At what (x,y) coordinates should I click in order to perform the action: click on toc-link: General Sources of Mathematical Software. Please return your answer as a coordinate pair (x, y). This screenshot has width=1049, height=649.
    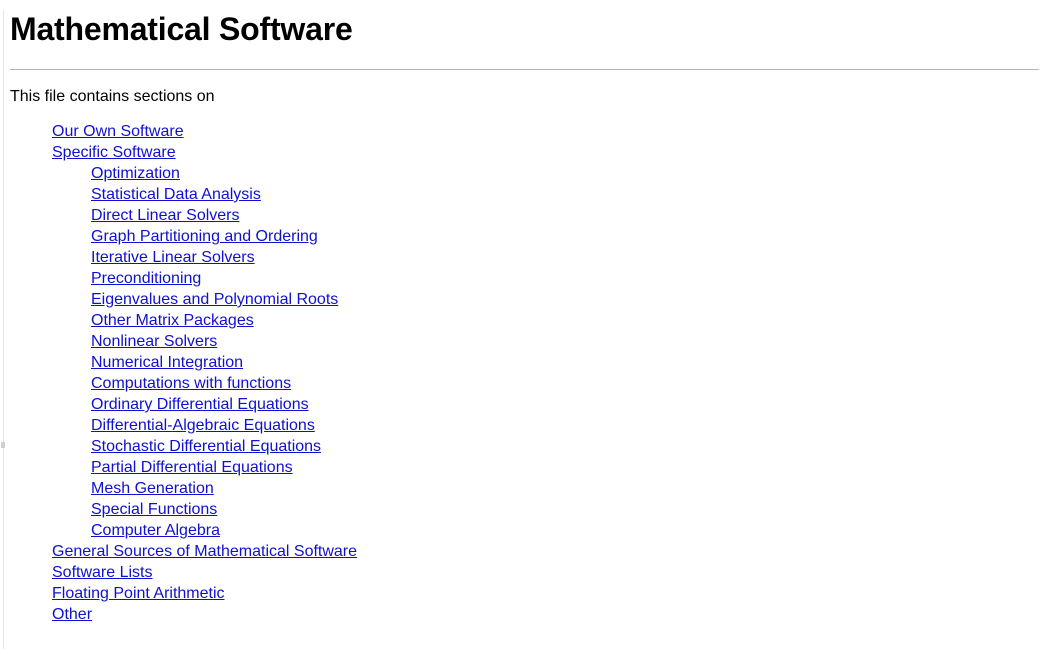
    Looking at the image, I should click on (204, 551).